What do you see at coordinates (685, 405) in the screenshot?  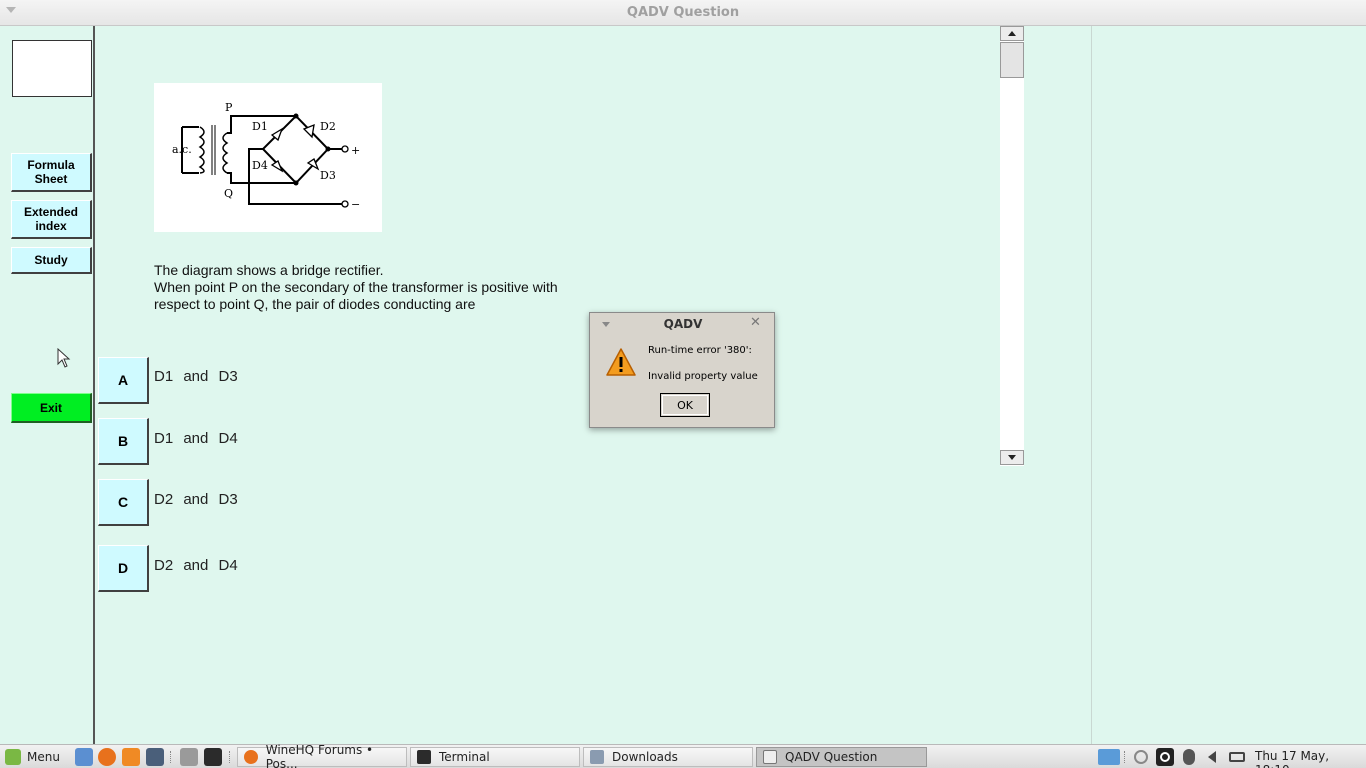 I see `ok-button: OK` at bounding box center [685, 405].